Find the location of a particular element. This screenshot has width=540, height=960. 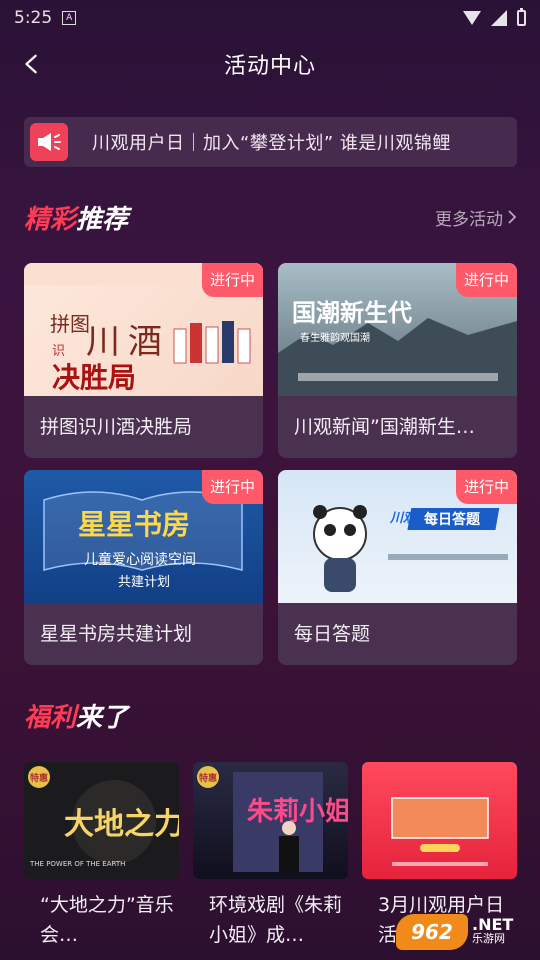

notice-bar: 川观用户日｜加入“攀登计划” 谁是川观锦鲤 is located at coordinates (270, 142).